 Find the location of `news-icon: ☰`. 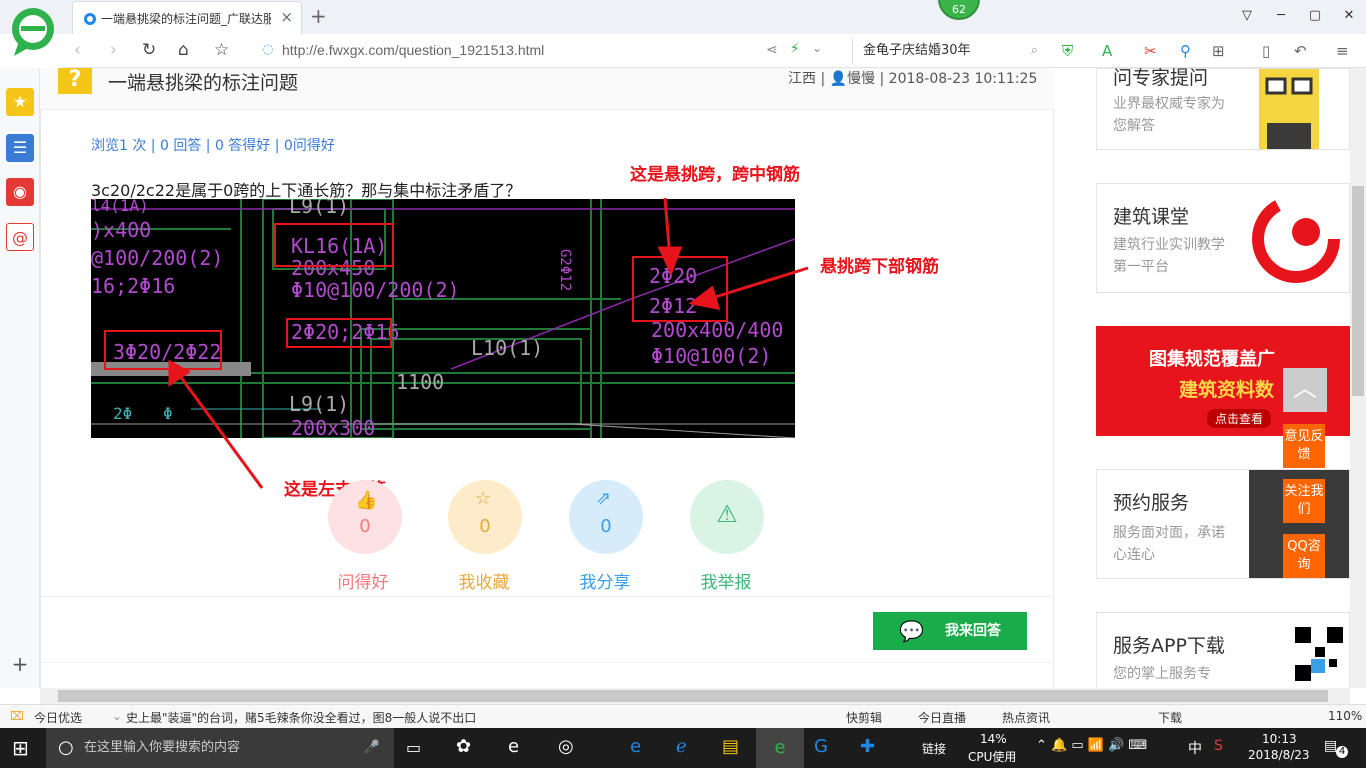

news-icon: ☰ is located at coordinates (20, 148).